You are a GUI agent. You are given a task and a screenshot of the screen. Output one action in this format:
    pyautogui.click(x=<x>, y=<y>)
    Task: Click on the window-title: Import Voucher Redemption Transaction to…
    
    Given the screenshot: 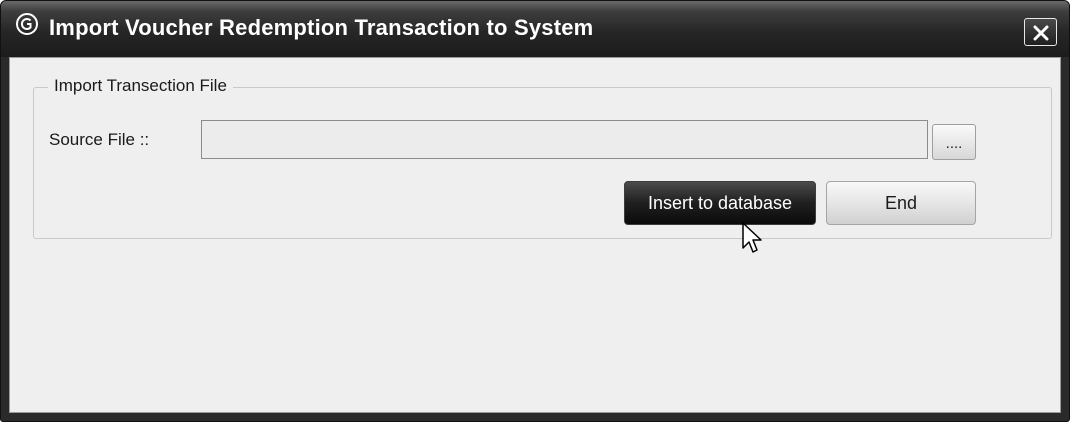 What is the action you would take?
    pyautogui.click(x=321, y=27)
    